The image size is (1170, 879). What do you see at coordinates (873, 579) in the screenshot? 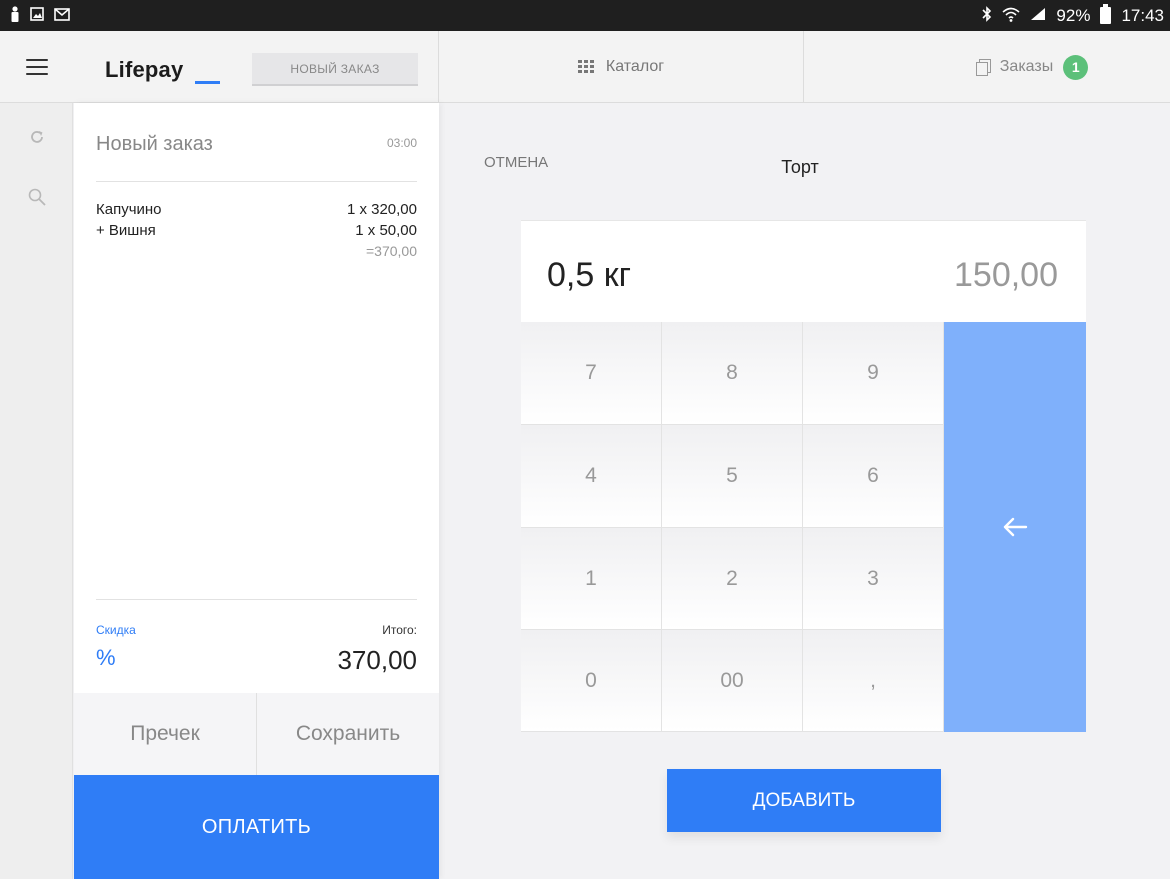
I see `key-3: 3` at bounding box center [873, 579].